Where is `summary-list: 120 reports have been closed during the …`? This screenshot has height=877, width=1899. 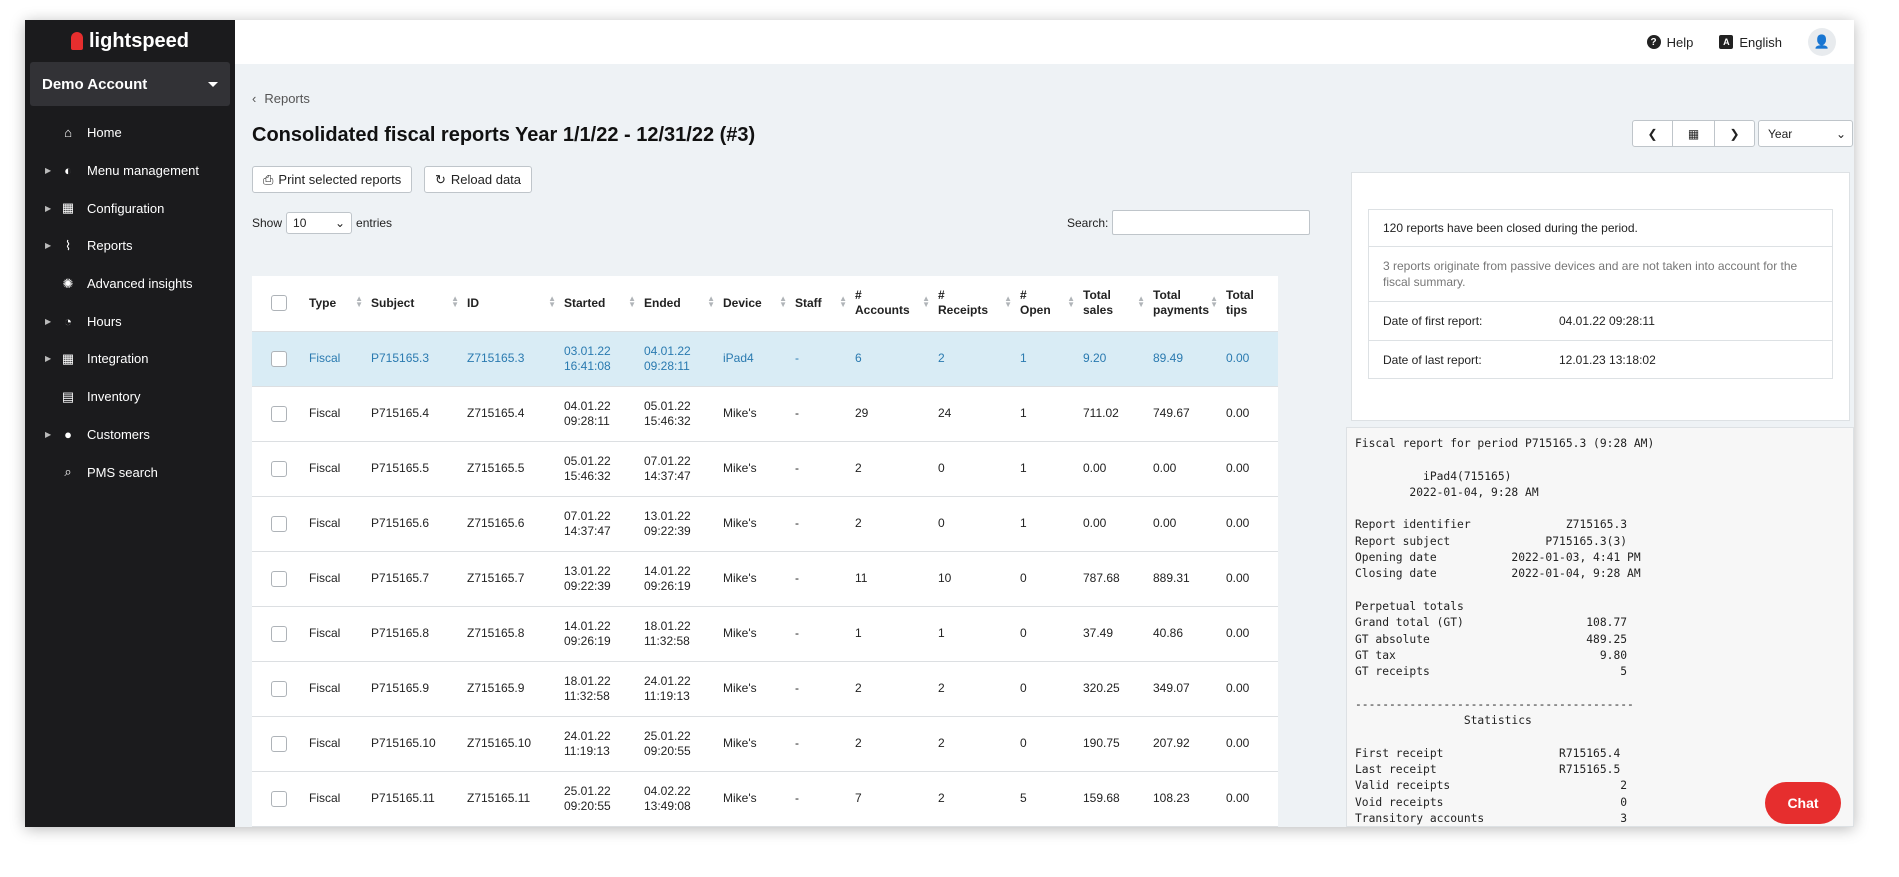 summary-list: 120 reports have been closed during the … is located at coordinates (1600, 294).